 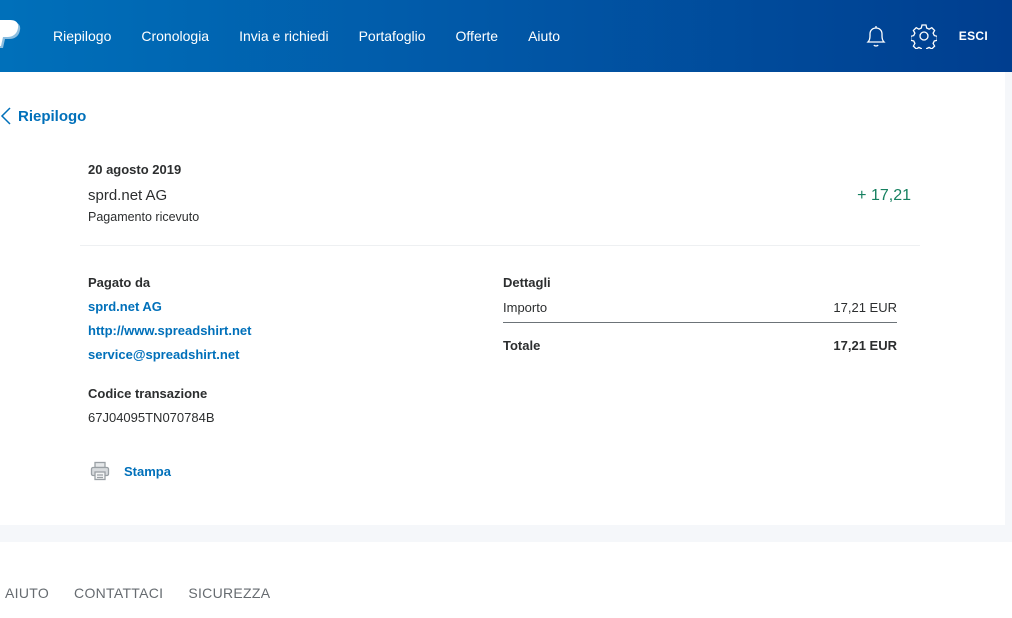 I want to click on nav-riepilogo: Riepilogo, so click(x=82, y=36).